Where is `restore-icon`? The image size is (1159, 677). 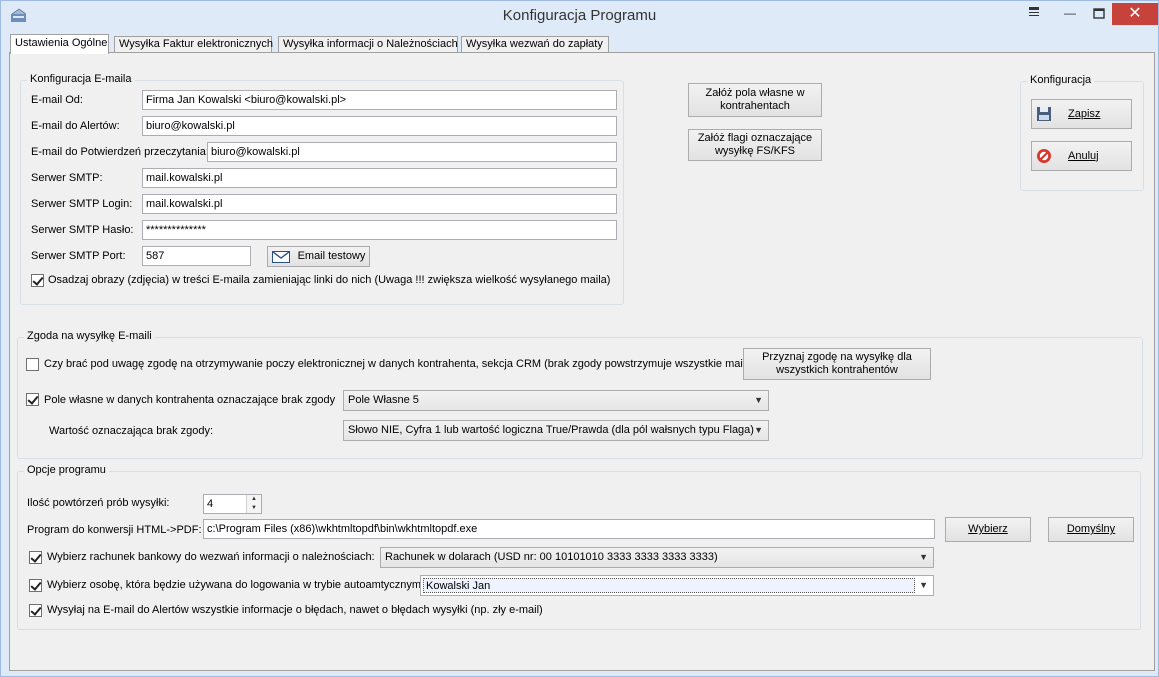
restore-icon is located at coordinates (1034, 14).